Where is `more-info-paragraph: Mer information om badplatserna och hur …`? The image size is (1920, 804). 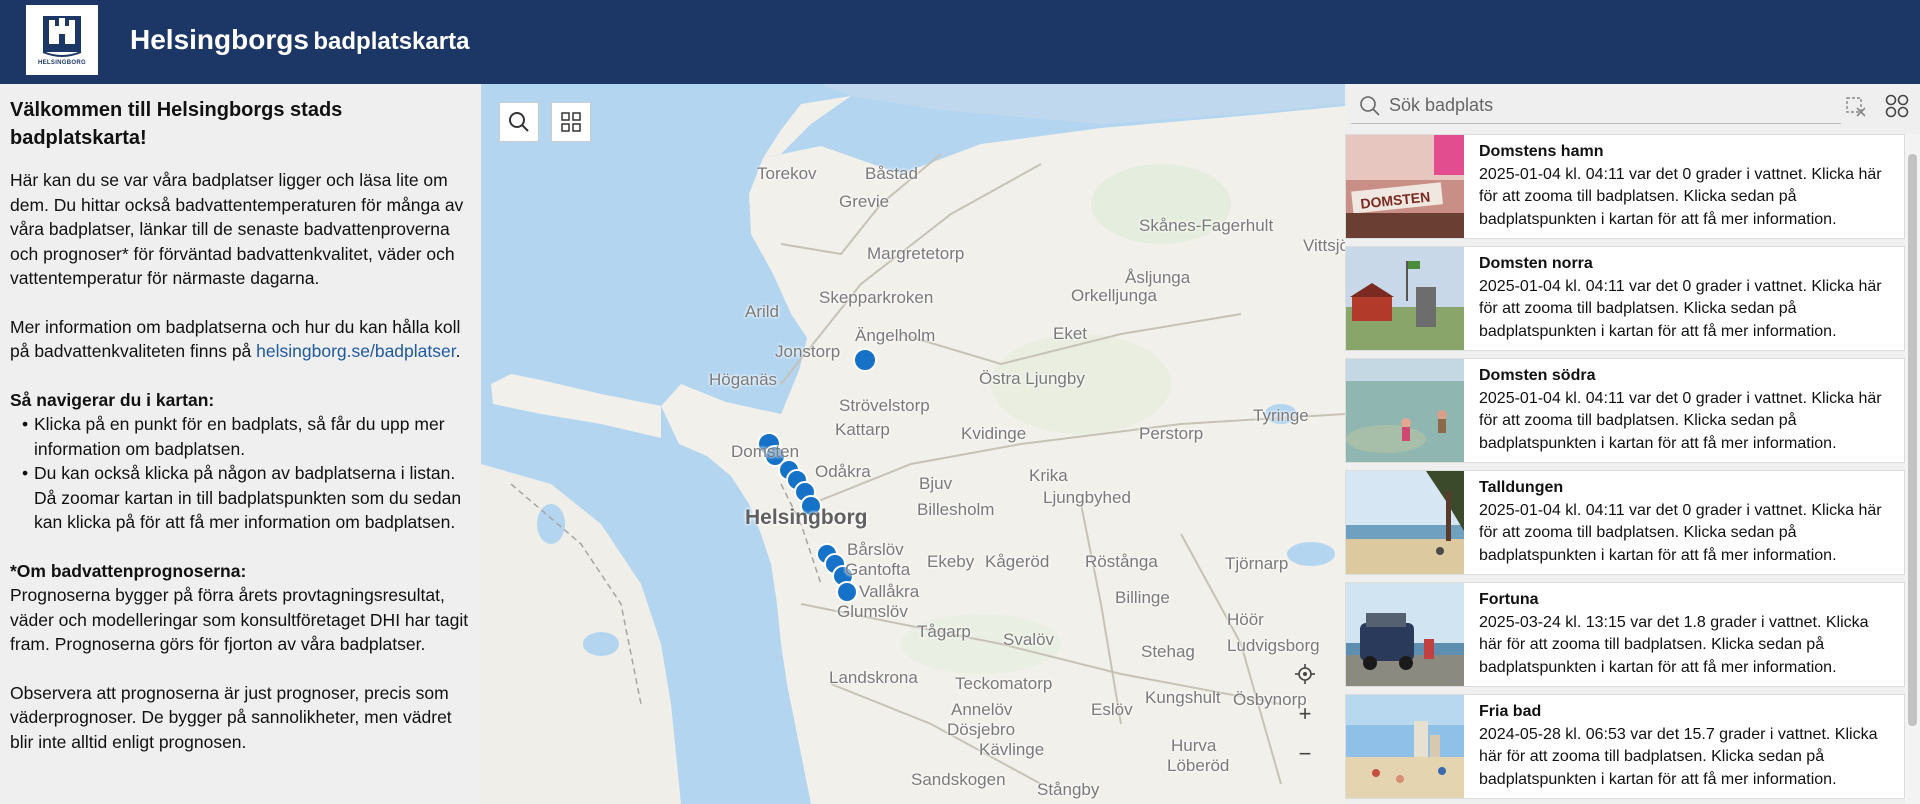 more-info-paragraph: Mer information om badplatserna och hur … is located at coordinates (240, 339).